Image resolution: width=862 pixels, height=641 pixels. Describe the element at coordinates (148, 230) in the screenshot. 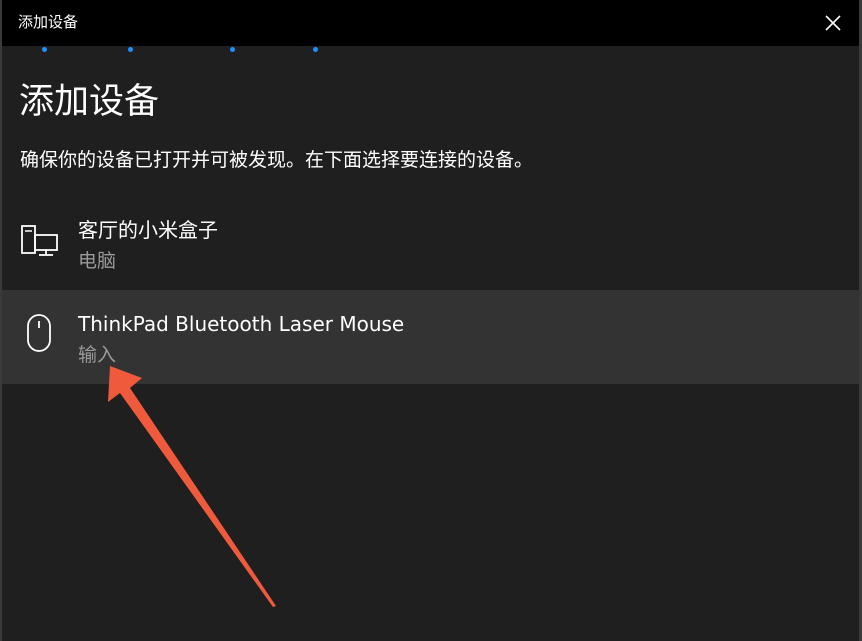

I see `device-name: 客厅的小米盒子` at that location.